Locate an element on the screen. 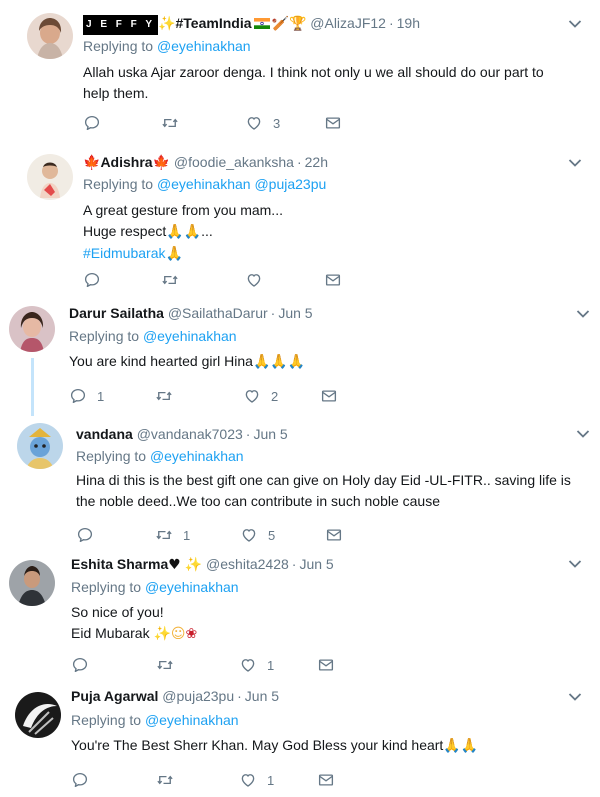 Image resolution: width=600 pixels, height=797 pixels. mail-icon is located at coordinates (326, 780).